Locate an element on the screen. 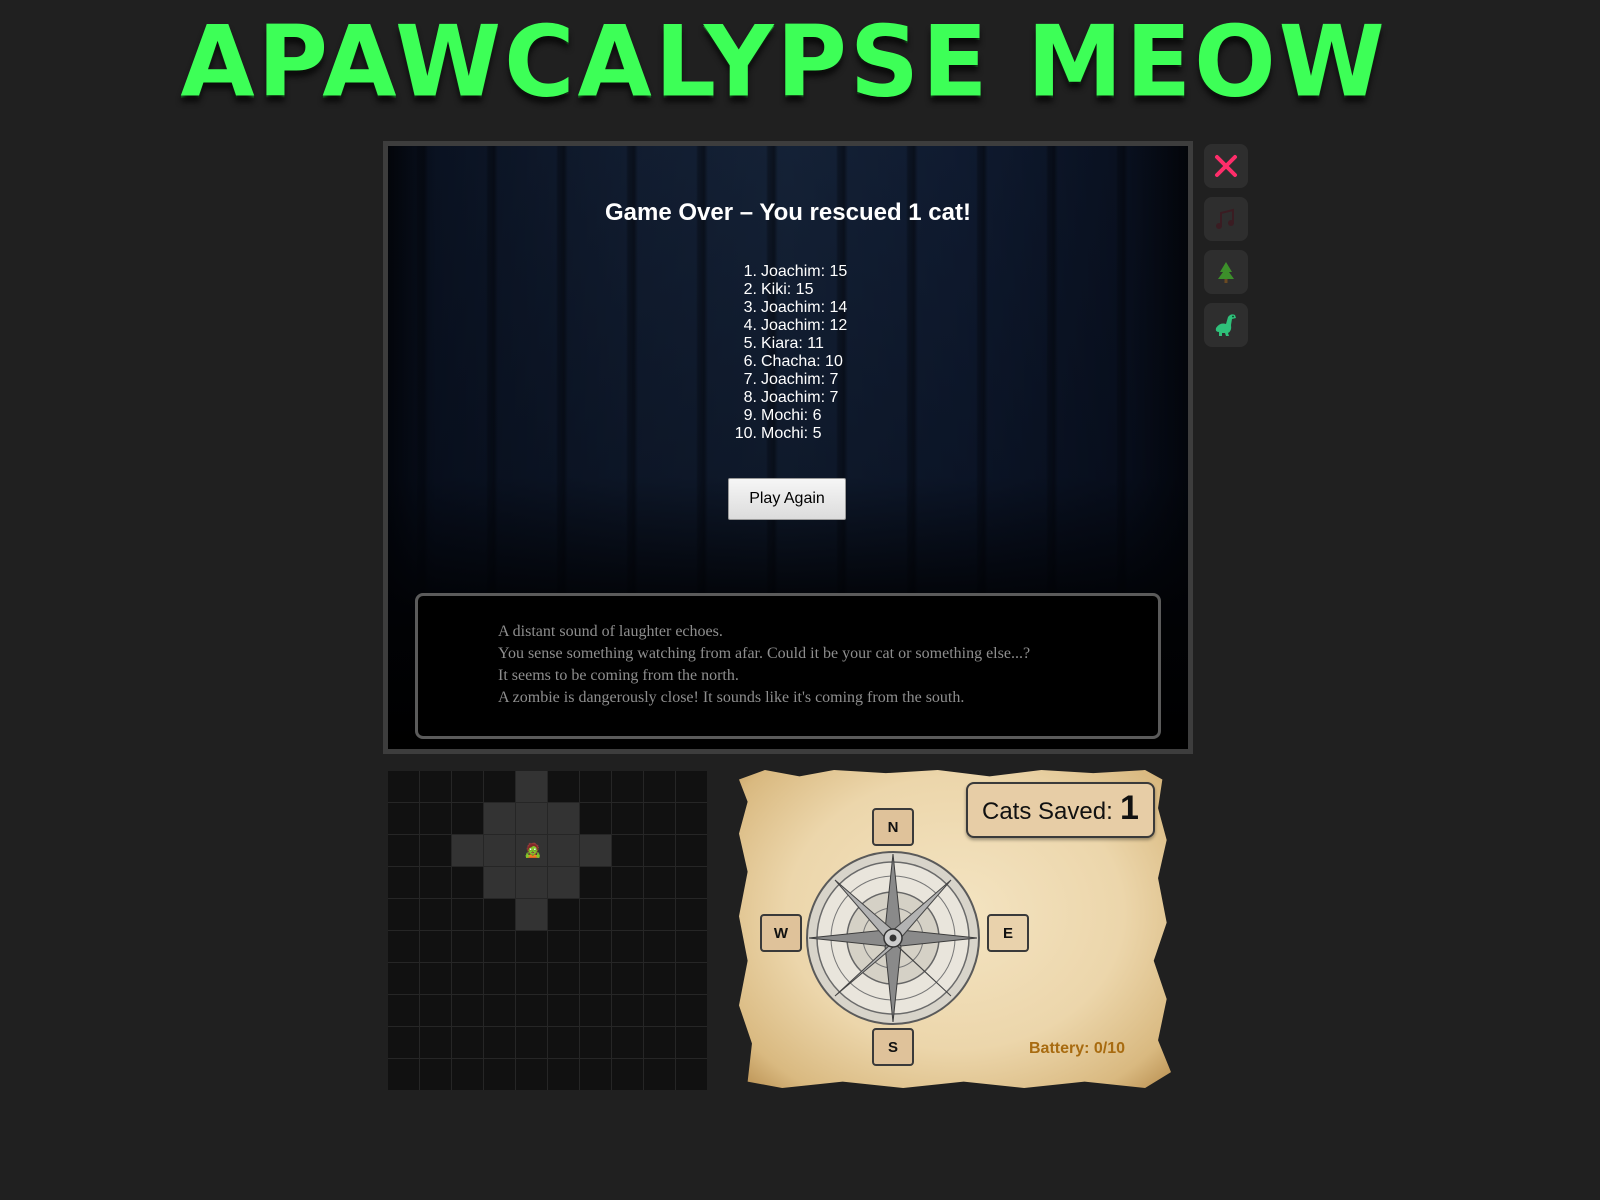  leaderboard-entry: 6. Chacha: 10 is located at coordinates (793, 361).